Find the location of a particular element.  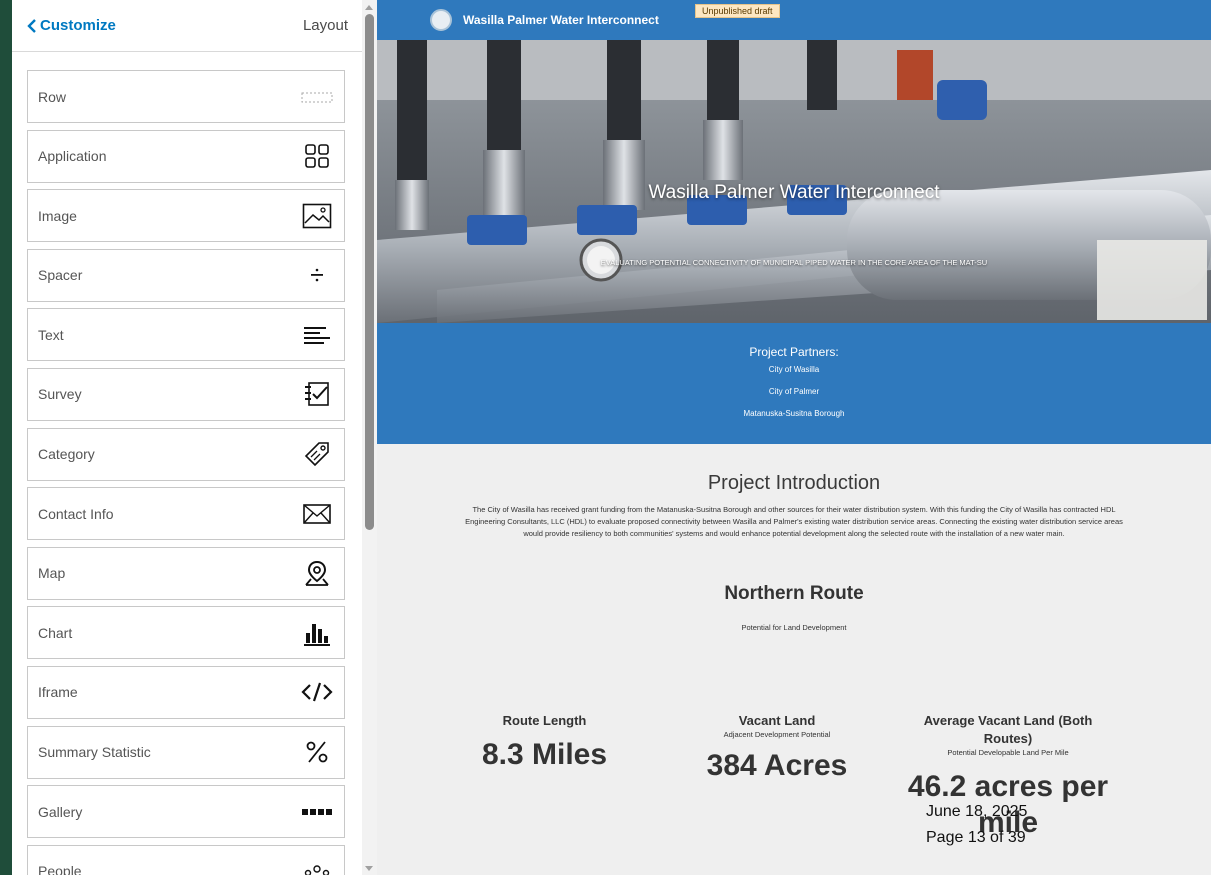

route-title: Northern Route is located at coordinates (794, 593).